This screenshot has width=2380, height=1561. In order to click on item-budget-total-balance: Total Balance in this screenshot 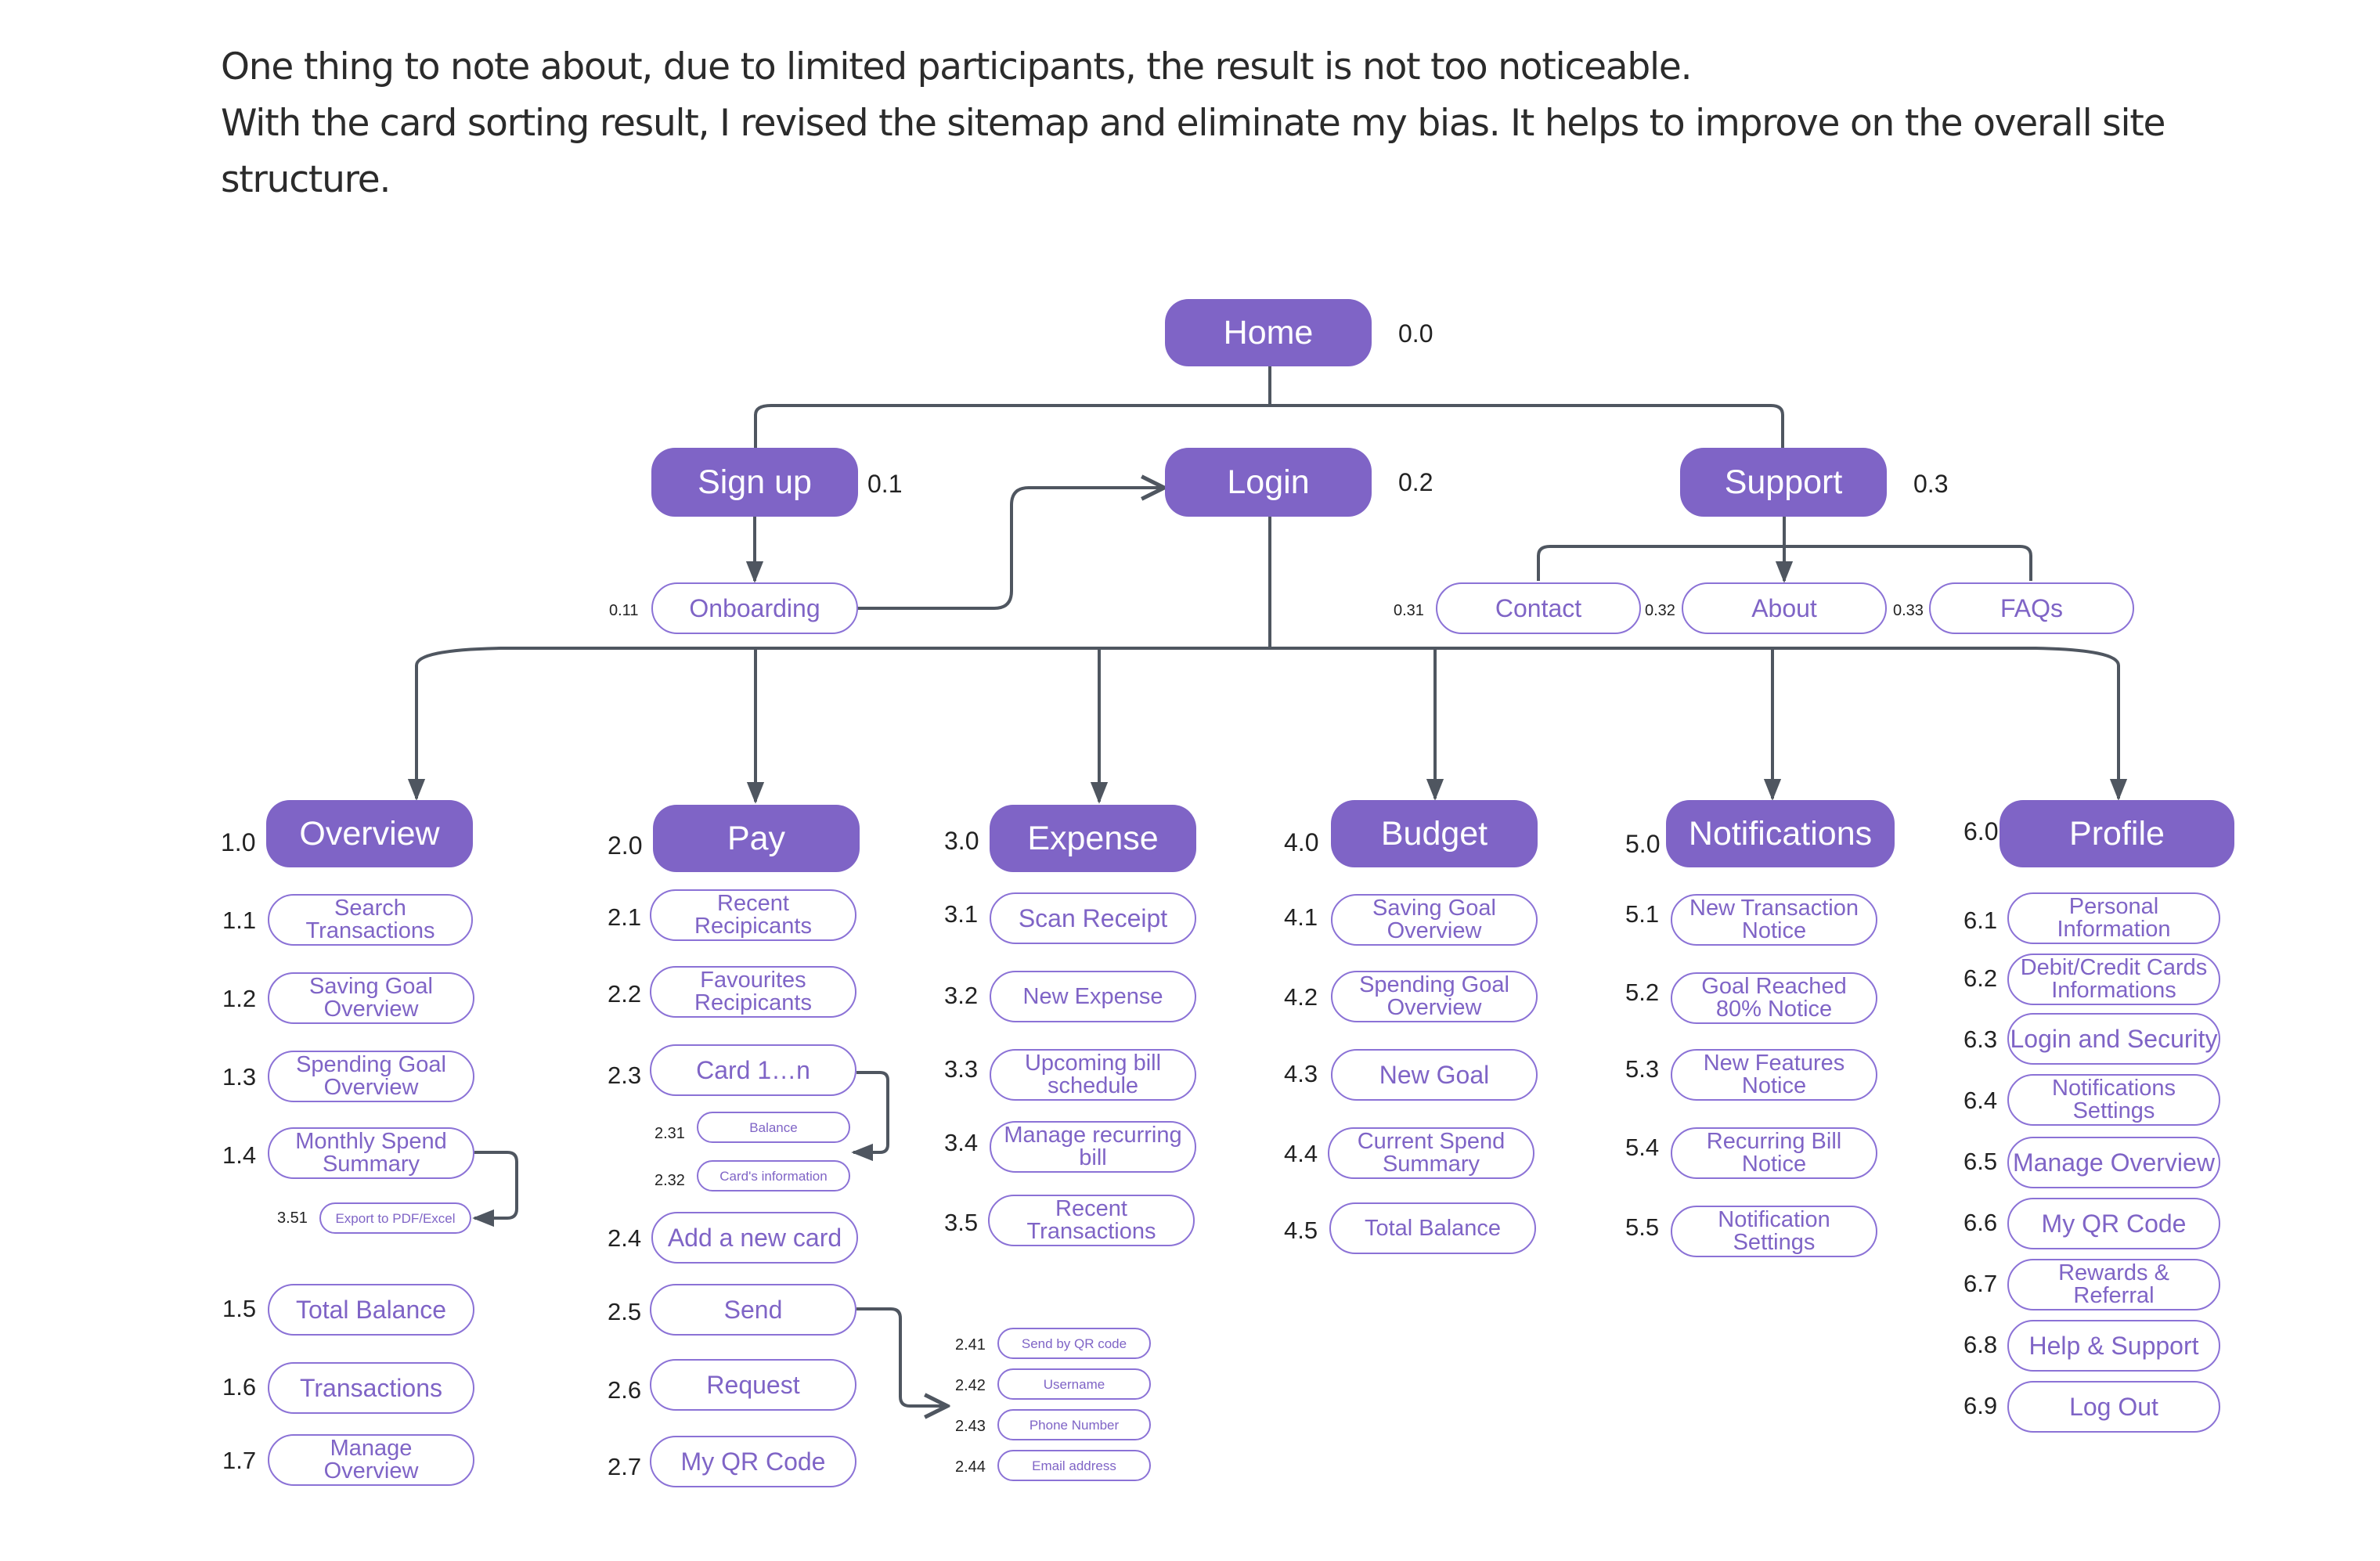, I will do `click(1432, 1228)`.